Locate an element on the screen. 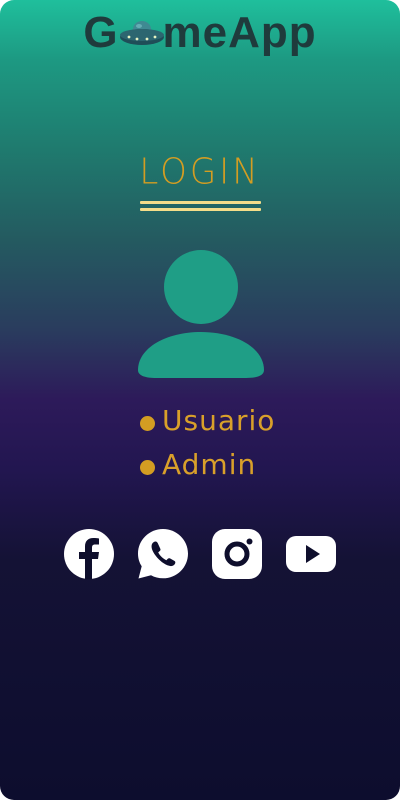  whatsapp-icon is located at coordinates (163, 554).